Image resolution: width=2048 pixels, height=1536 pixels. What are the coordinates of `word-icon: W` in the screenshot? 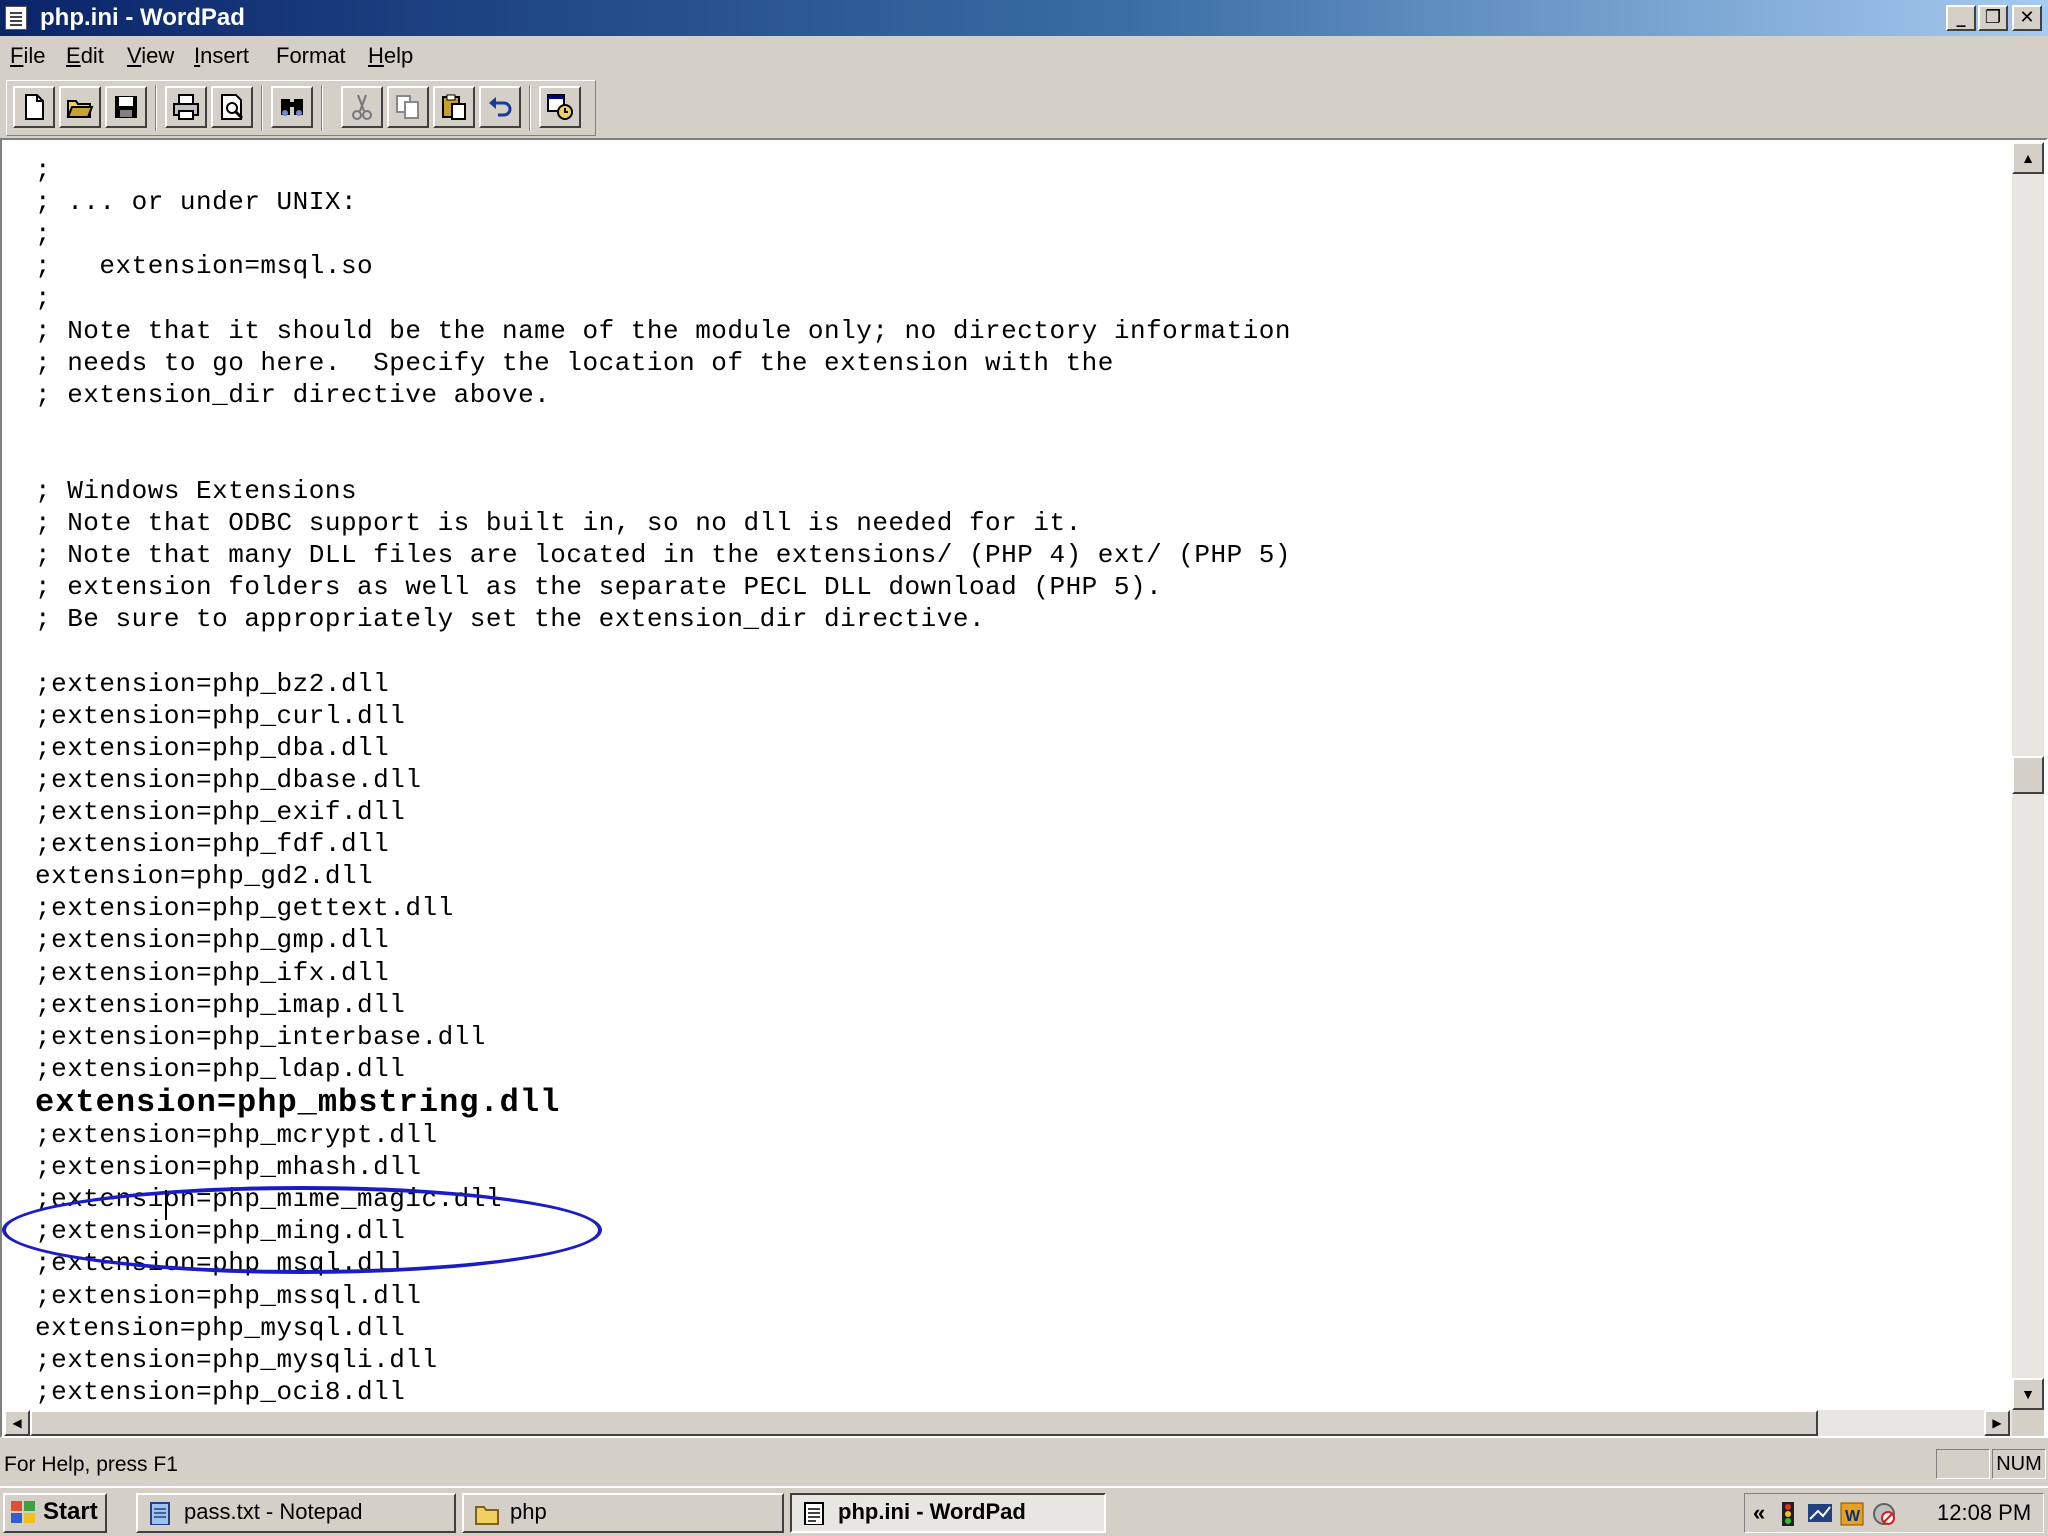 It's located at (1852, 1514).